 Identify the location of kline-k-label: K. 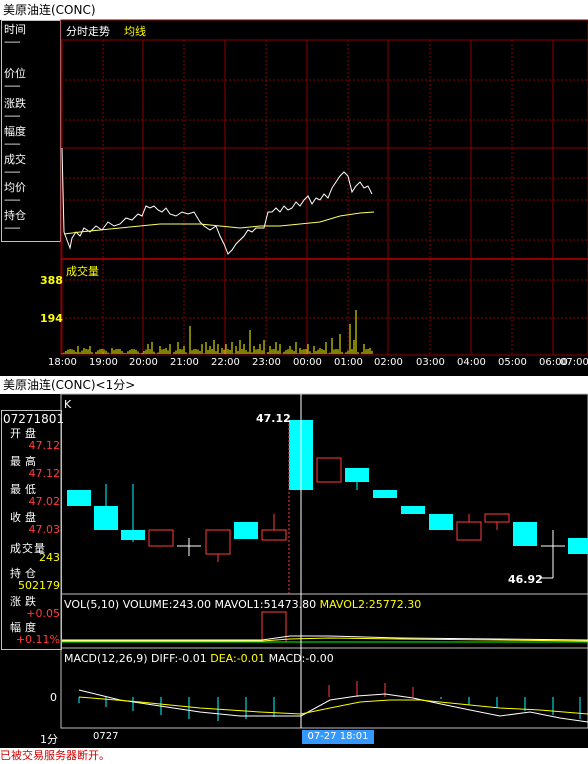
(68, 404).